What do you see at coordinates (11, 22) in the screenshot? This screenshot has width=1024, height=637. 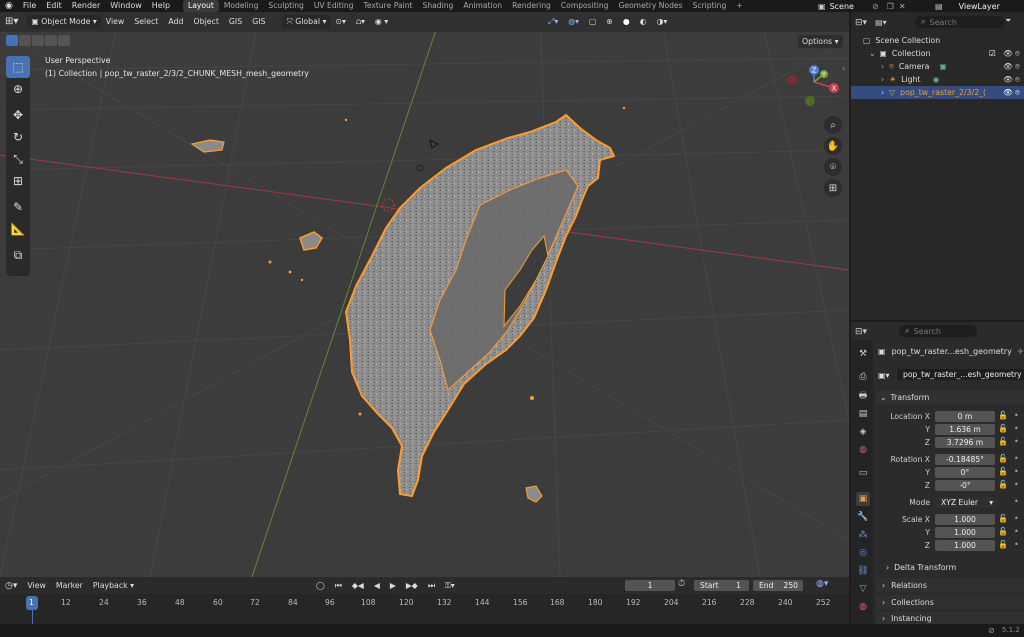 I see `editor-type-icon: ⊞▾` at bounding box center [11, 22].